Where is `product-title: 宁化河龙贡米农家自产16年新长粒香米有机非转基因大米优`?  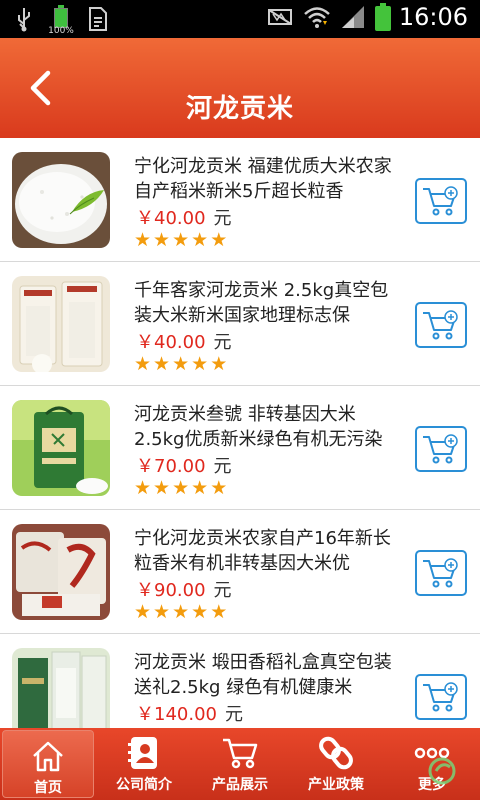
product-title: 宁化河龙贡米农家自产16年新长粒香米有机非转基因大米优 is located at coordinates (265, 551).